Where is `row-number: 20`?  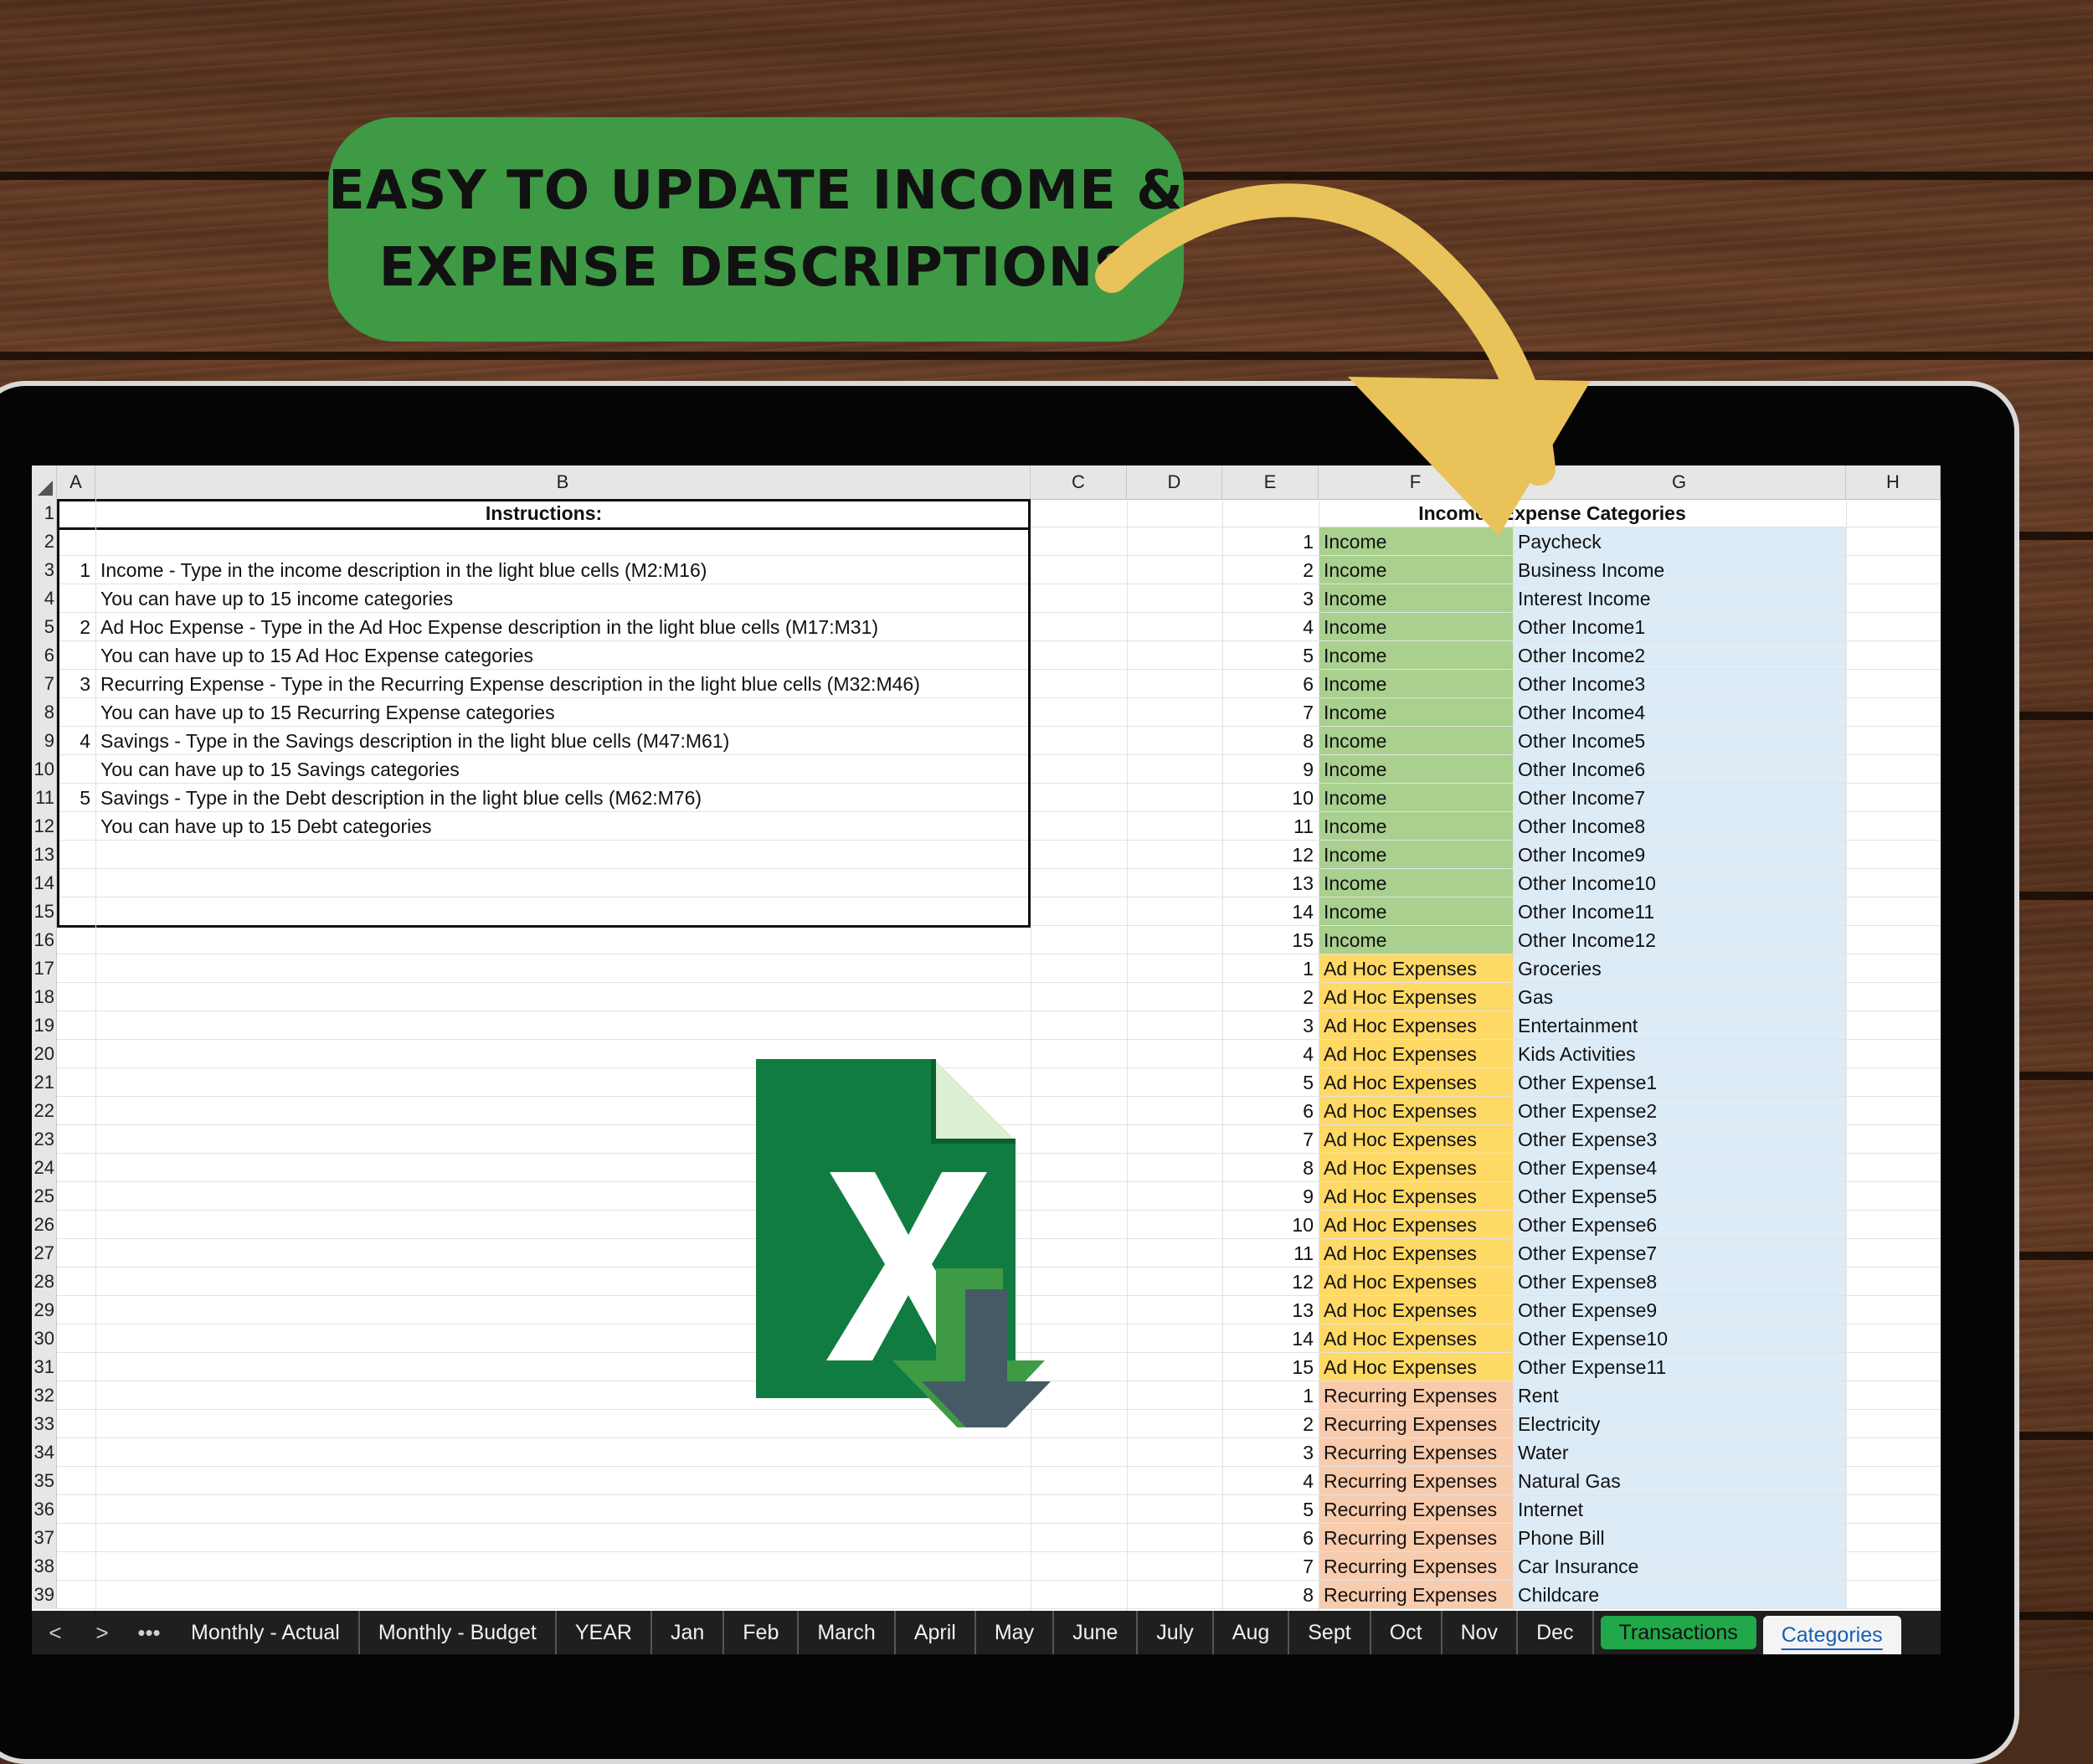 row-number: 20 is located at coordinates (44, 1054).